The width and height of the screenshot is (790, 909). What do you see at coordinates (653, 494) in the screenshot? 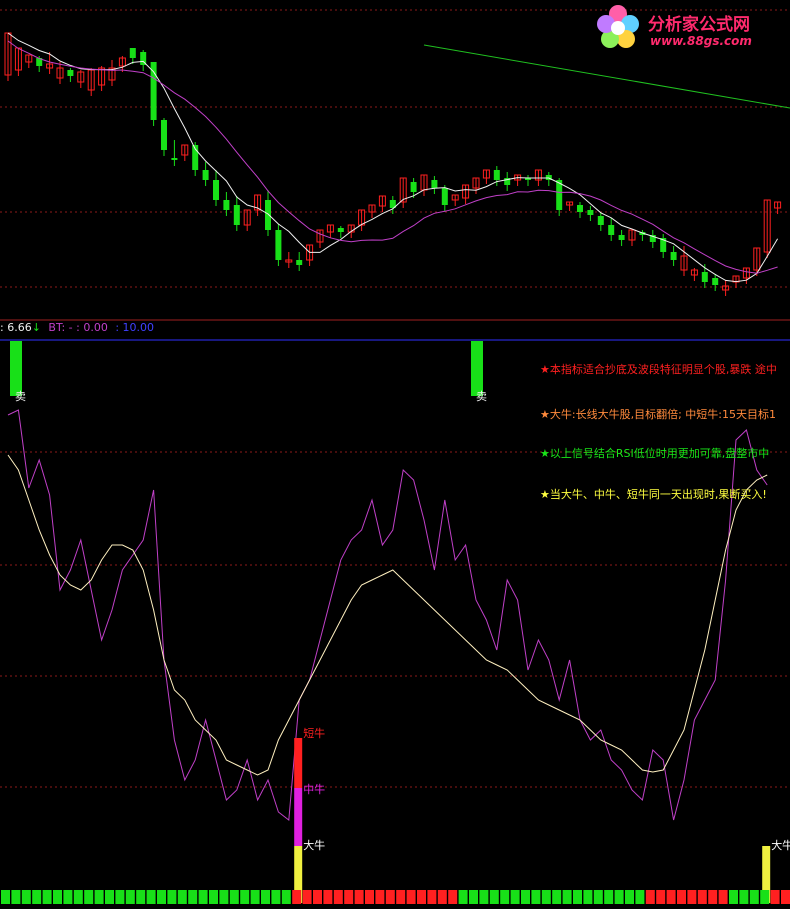
I see `note-line-4: ★当大牛、中牛、短牛同一天出现时,果断买入!` at bounding box center [653, 494].